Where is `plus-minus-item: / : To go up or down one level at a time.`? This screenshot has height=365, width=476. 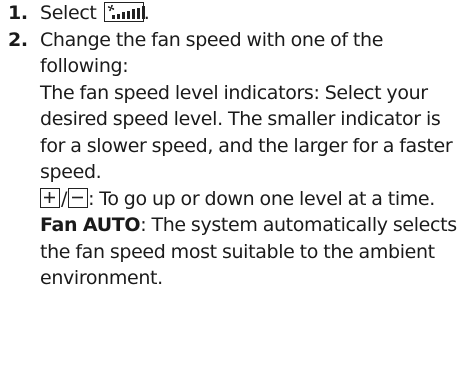 plus-minus-item: / : To go up or down one level at a time. is located at coordinates (255, 199).